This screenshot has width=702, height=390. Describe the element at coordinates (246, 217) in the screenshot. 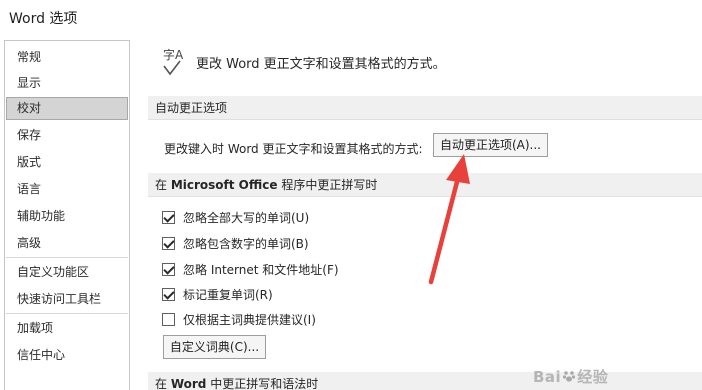

I see `option-label: 忽略全部大写的单词(U)` at that location.